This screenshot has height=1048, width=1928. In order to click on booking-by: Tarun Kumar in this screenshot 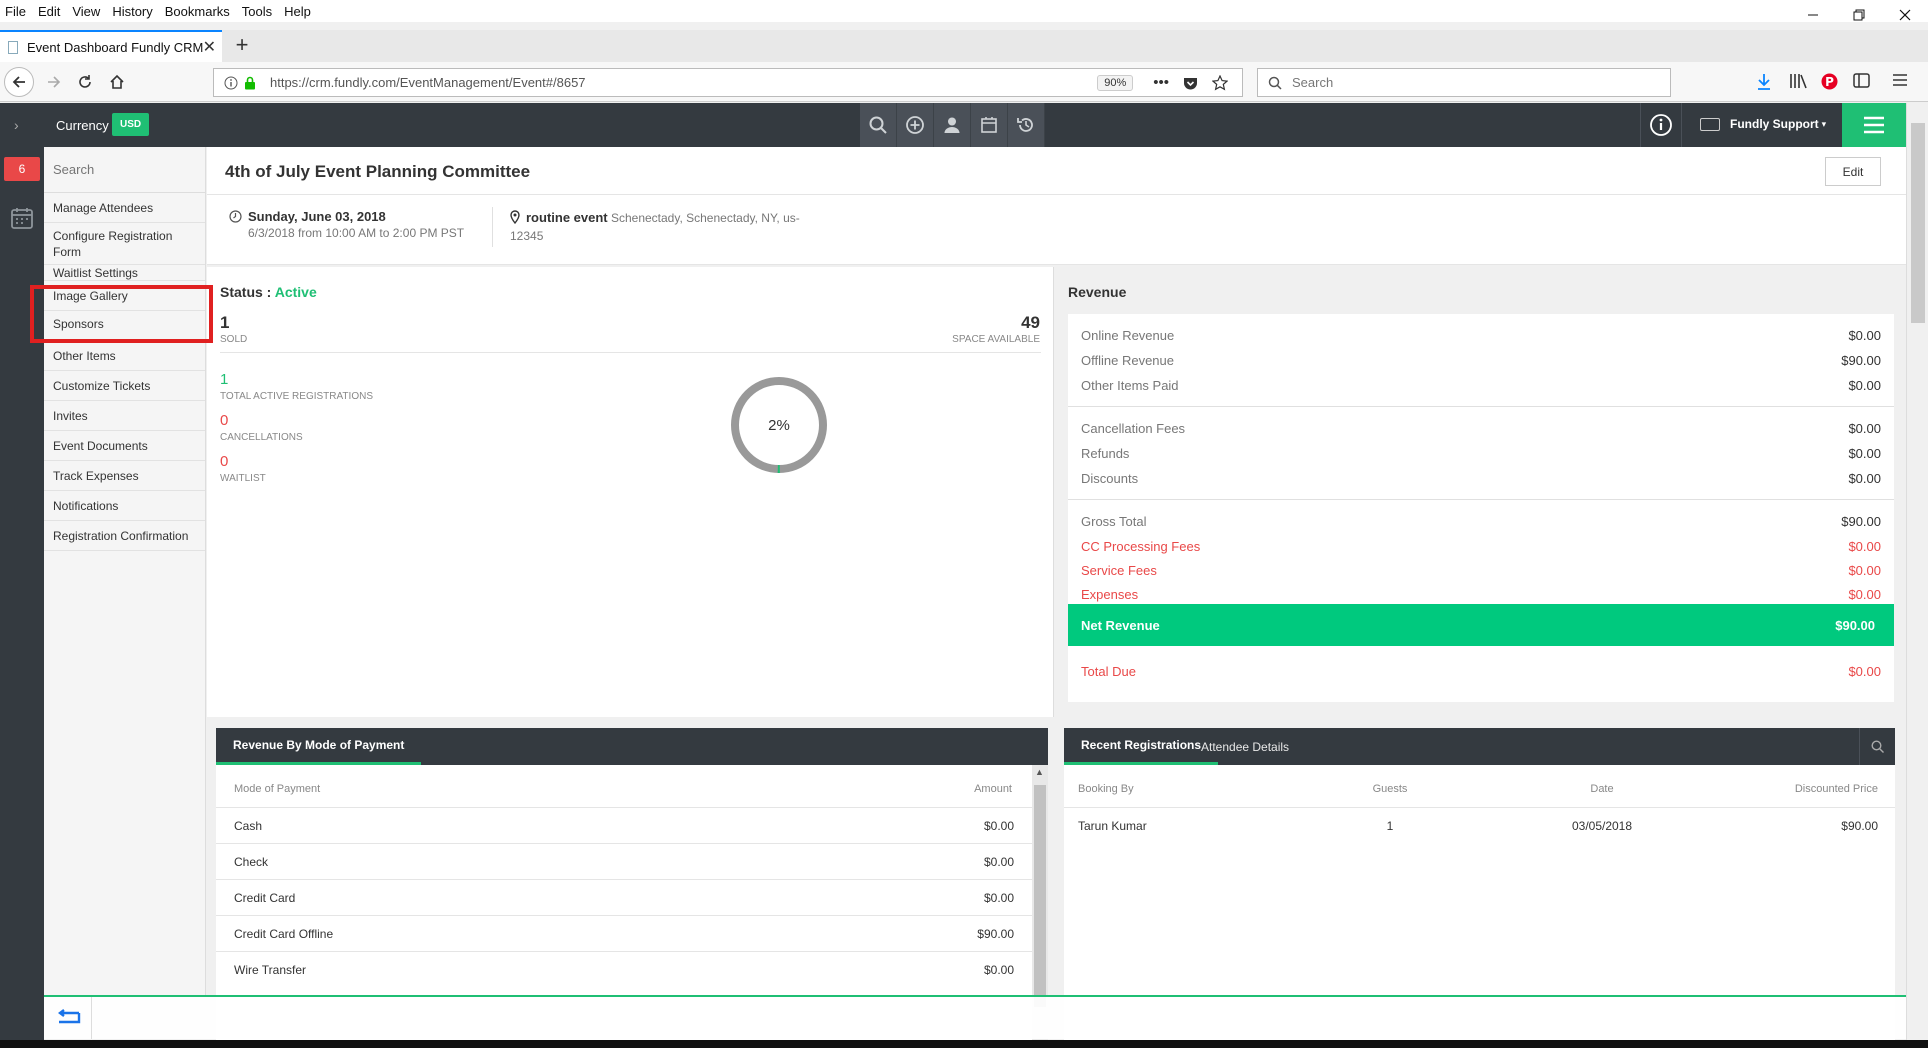, I will do `click(1112, 825)`.